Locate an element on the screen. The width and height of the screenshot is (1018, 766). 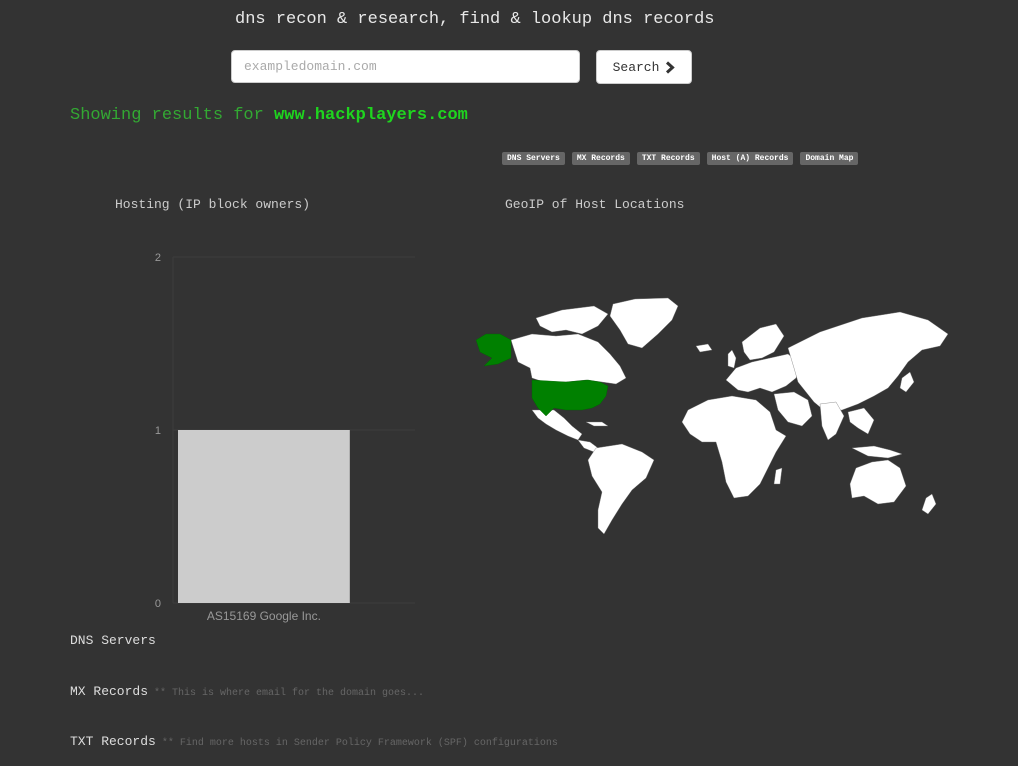
map-indonesia is located at coordinates (877, 452).